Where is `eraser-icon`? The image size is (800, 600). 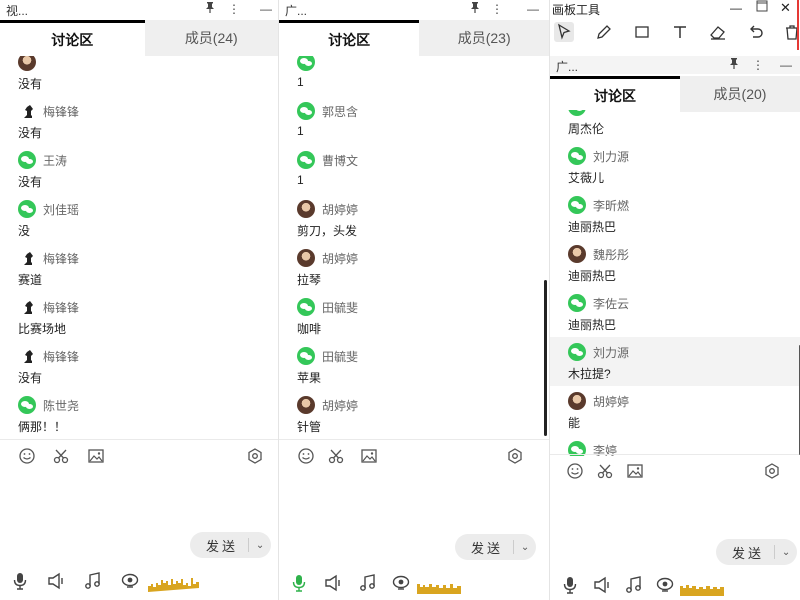 eraser-icon is located at coordinates (718, 32).